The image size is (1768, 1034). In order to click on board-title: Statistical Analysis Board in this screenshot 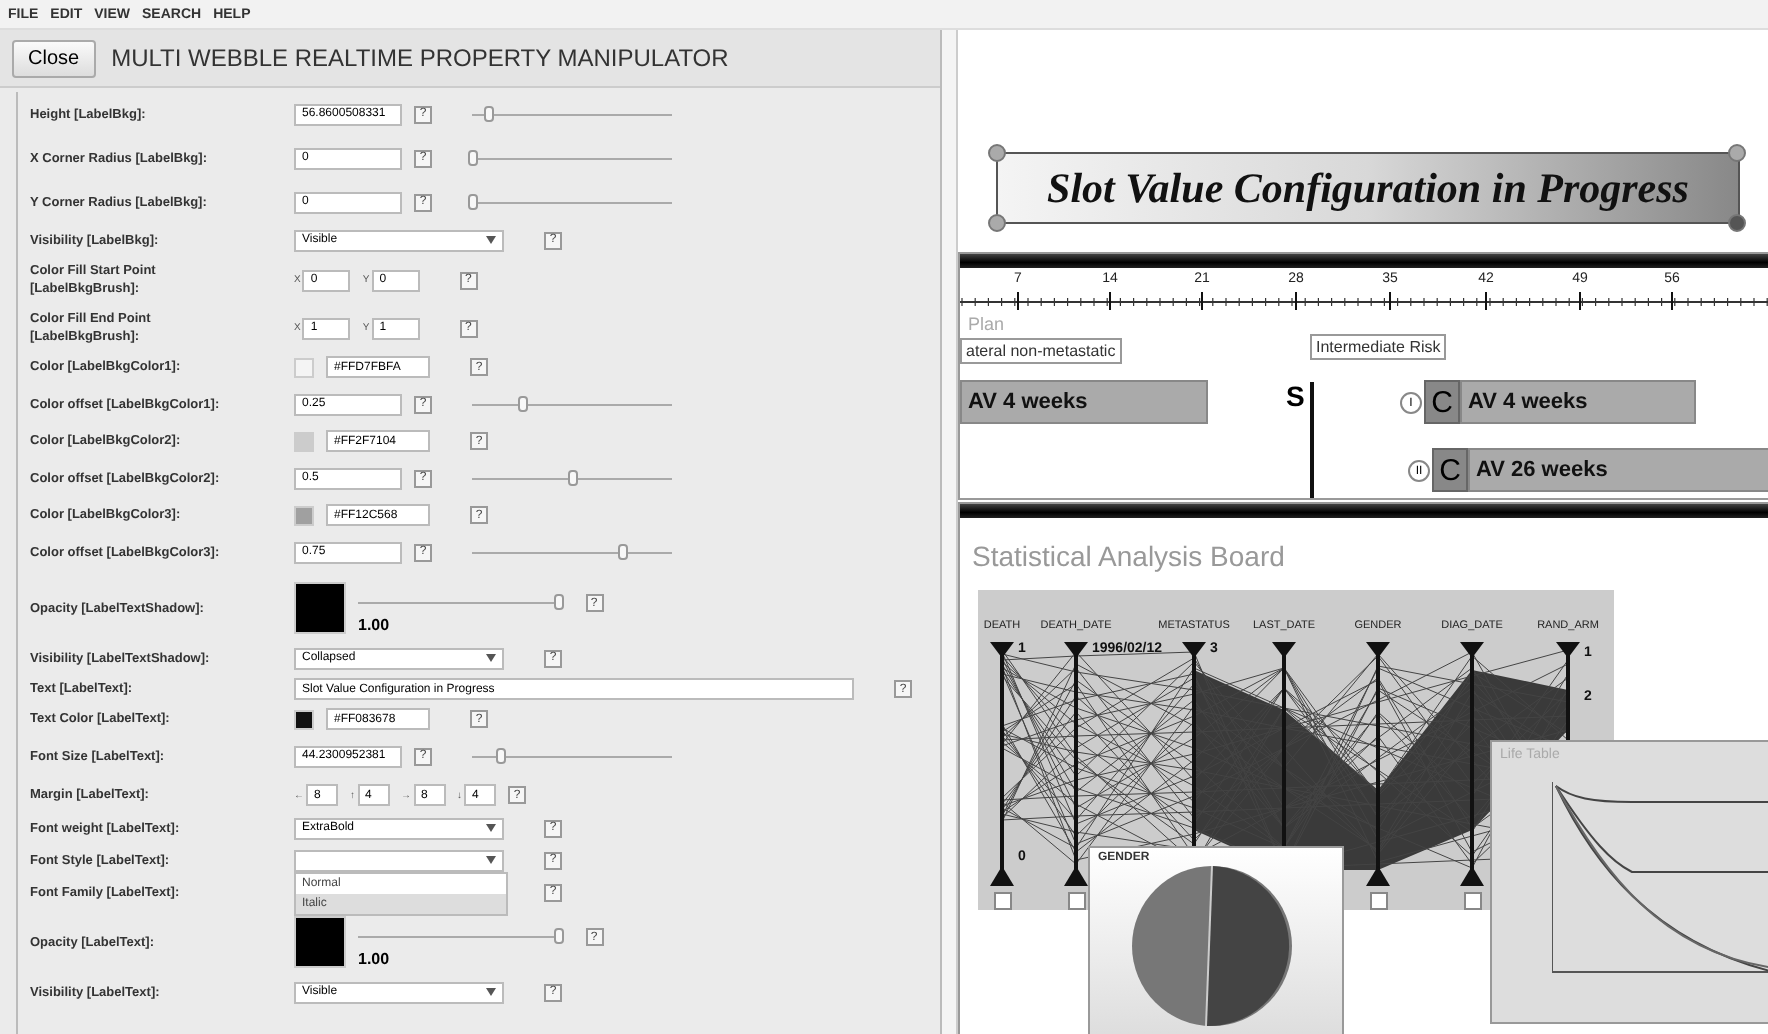, I will do `click(1128, 556)`.